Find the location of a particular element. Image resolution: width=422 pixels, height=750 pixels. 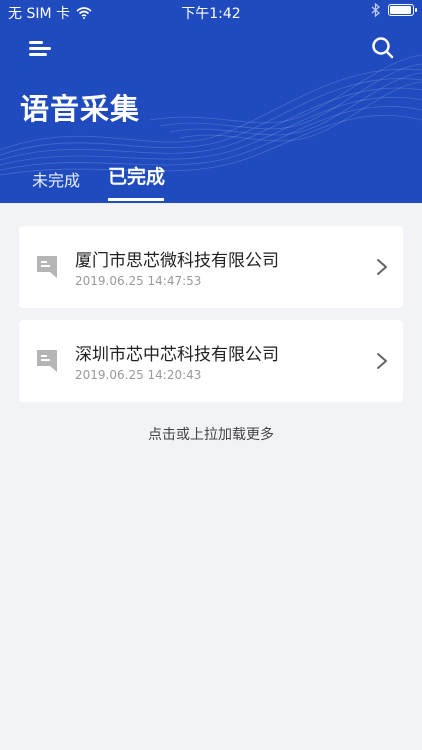

company-name: 厦门市思芯微科技有限公司 is located at coordinates (177, 261).